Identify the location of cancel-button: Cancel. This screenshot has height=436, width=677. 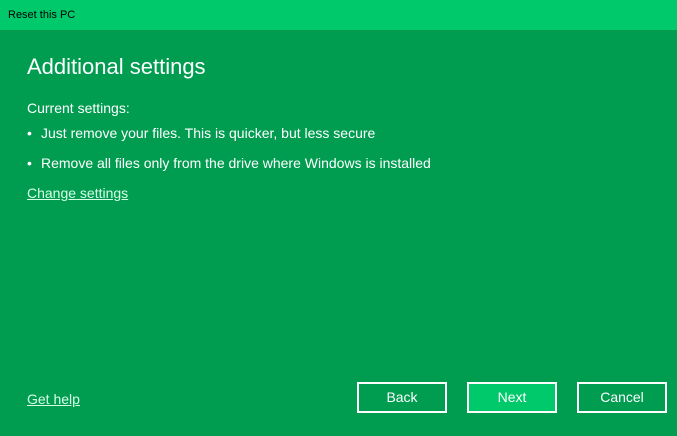
(622, 397).